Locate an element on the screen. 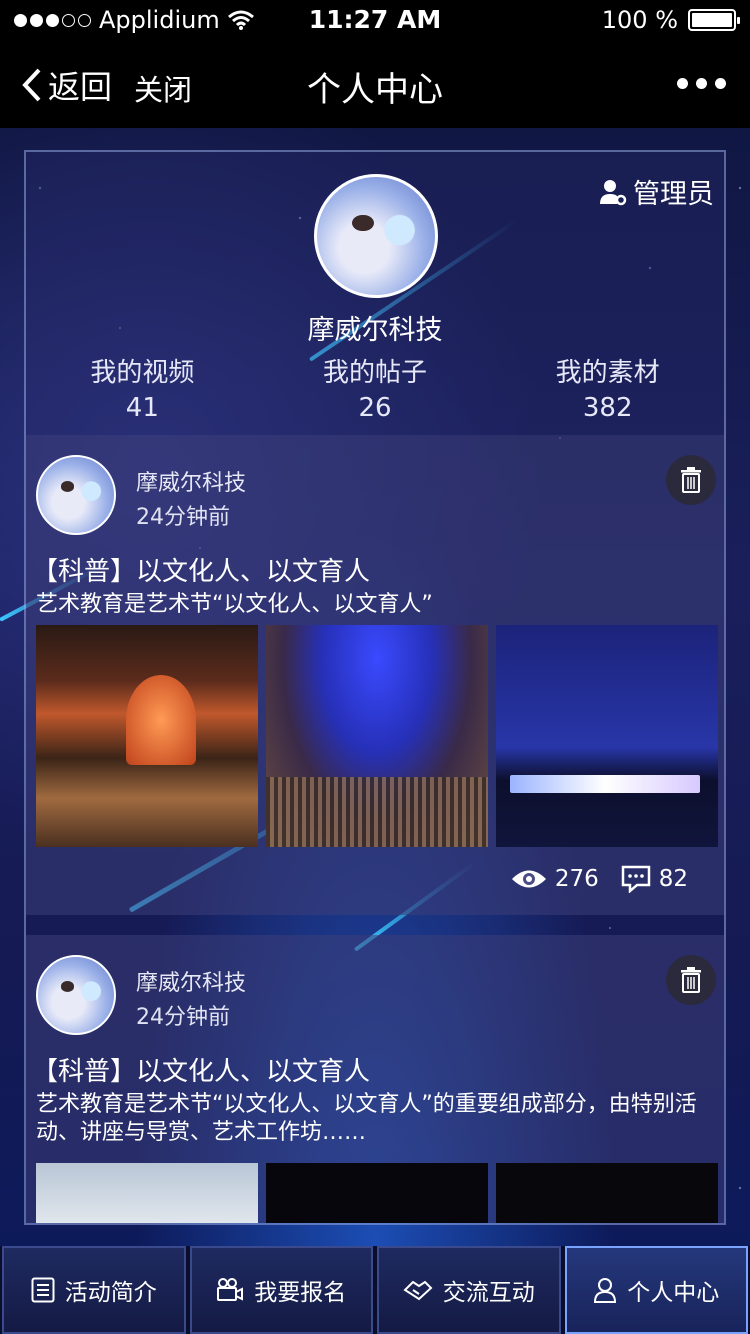  battery-label: 100 % is located at coordinates (639, 20).